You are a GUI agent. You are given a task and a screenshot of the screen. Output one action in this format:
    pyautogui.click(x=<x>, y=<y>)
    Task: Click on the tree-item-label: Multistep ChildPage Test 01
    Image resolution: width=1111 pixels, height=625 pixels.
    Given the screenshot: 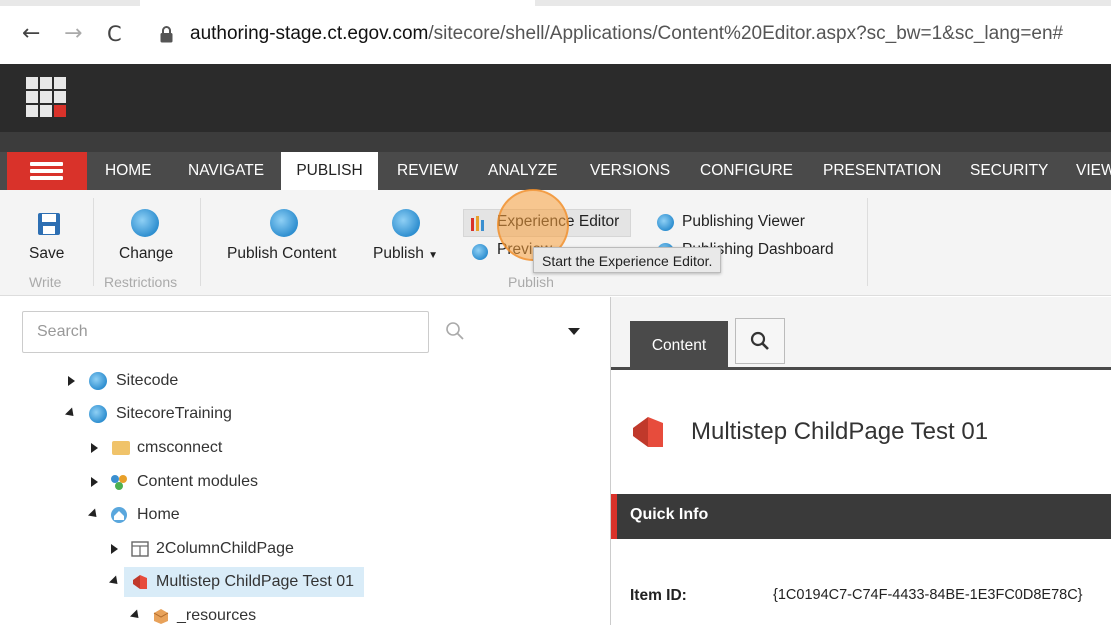 What is the action you would take?
    pyautogui.click(x=255, y=581)
    